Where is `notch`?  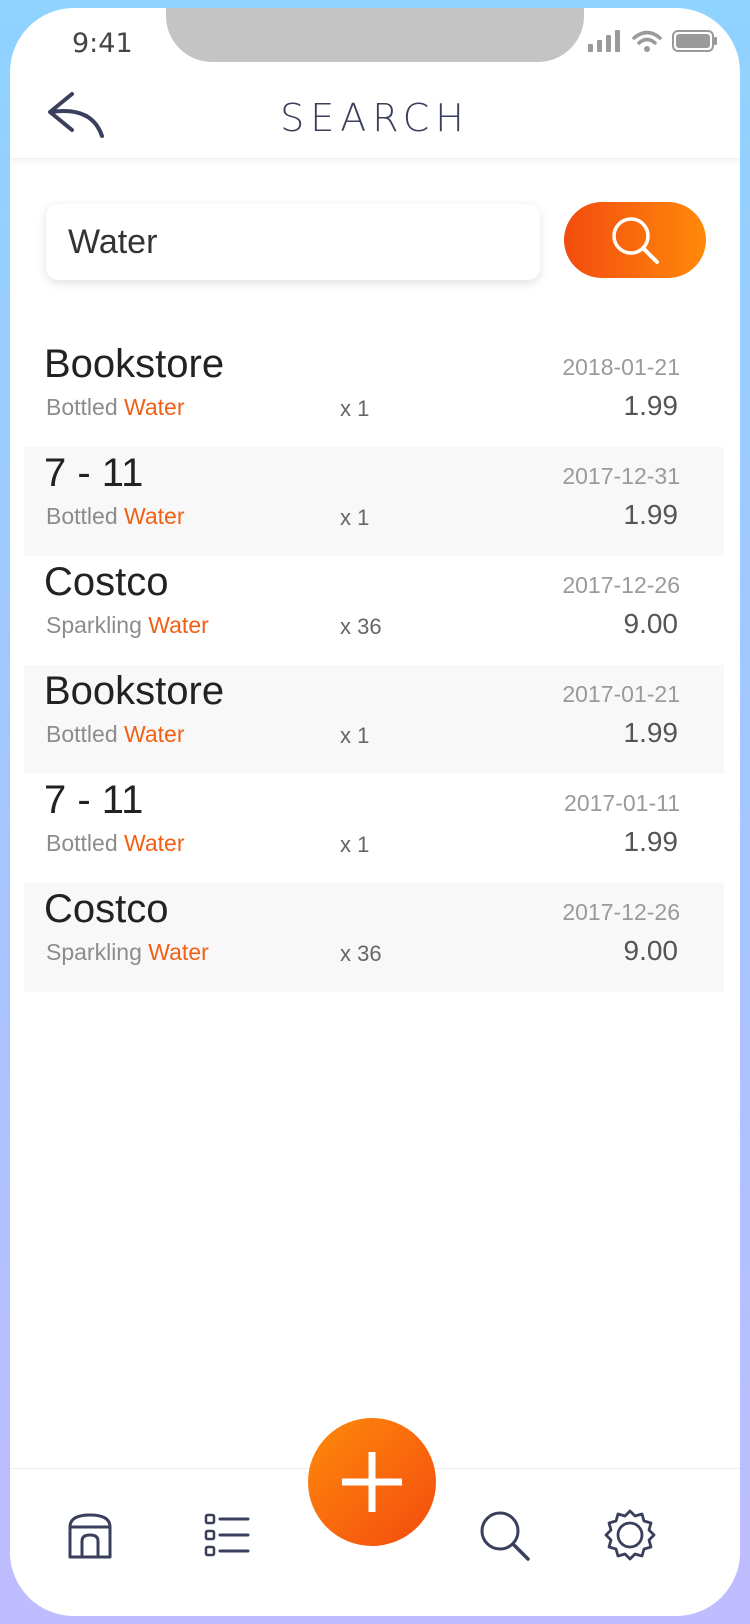 notch is located at coordinates (375, 35).